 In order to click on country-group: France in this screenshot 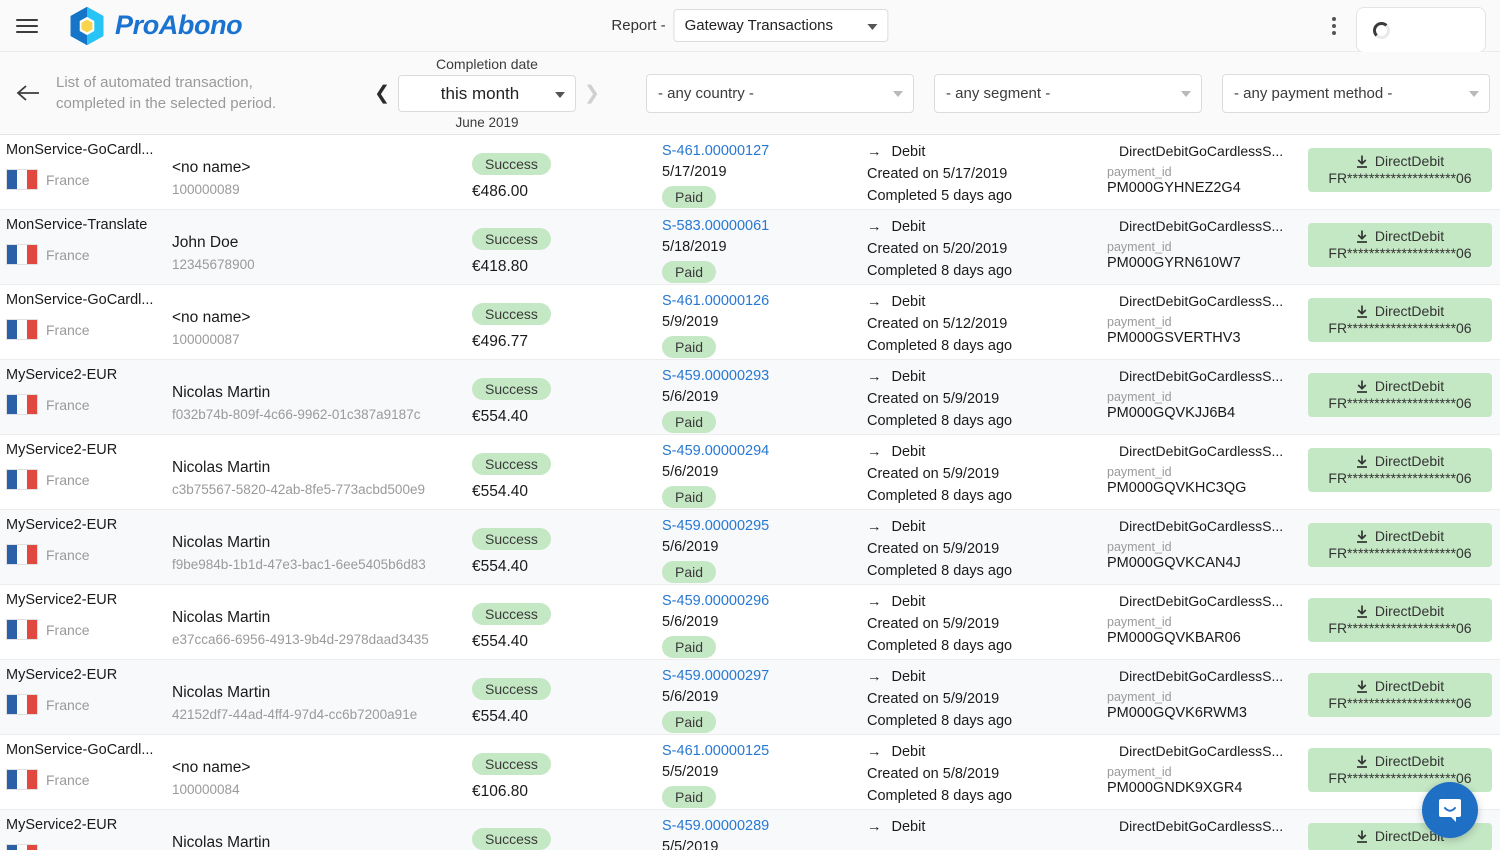, I will do `click(89, 404)`.